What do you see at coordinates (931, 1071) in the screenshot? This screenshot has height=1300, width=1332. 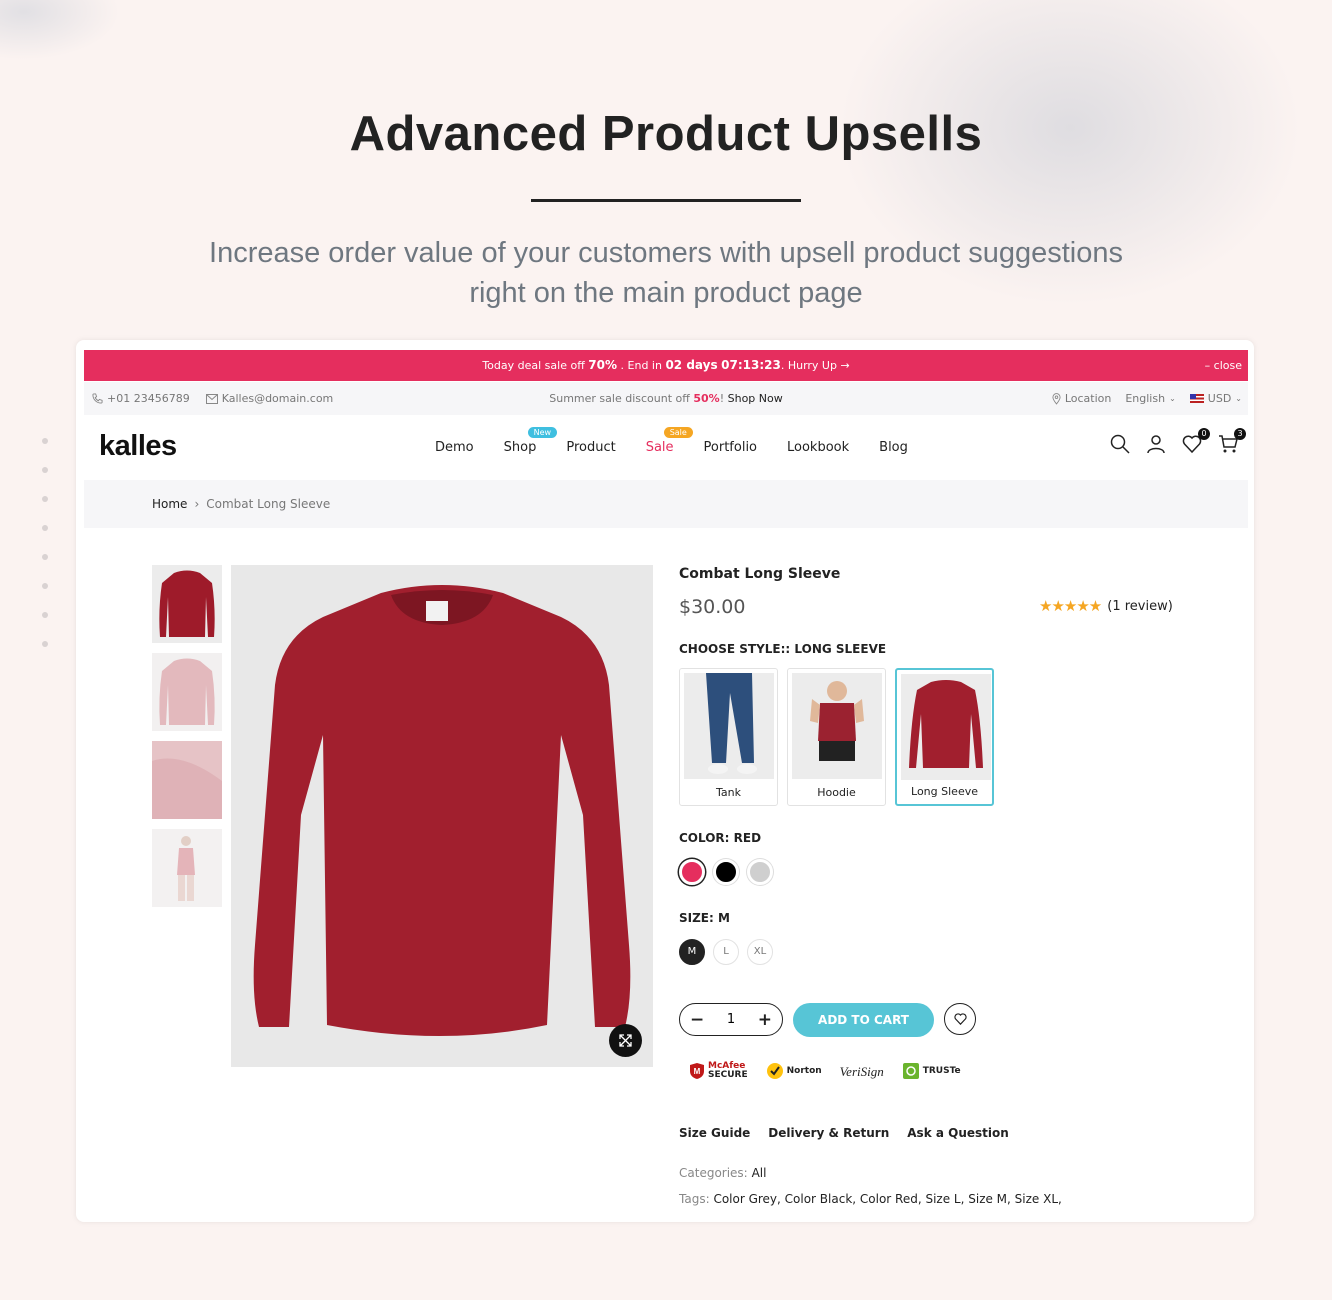 I see `truste-badge: TRUSTe` at bounding box center [931, 1071].